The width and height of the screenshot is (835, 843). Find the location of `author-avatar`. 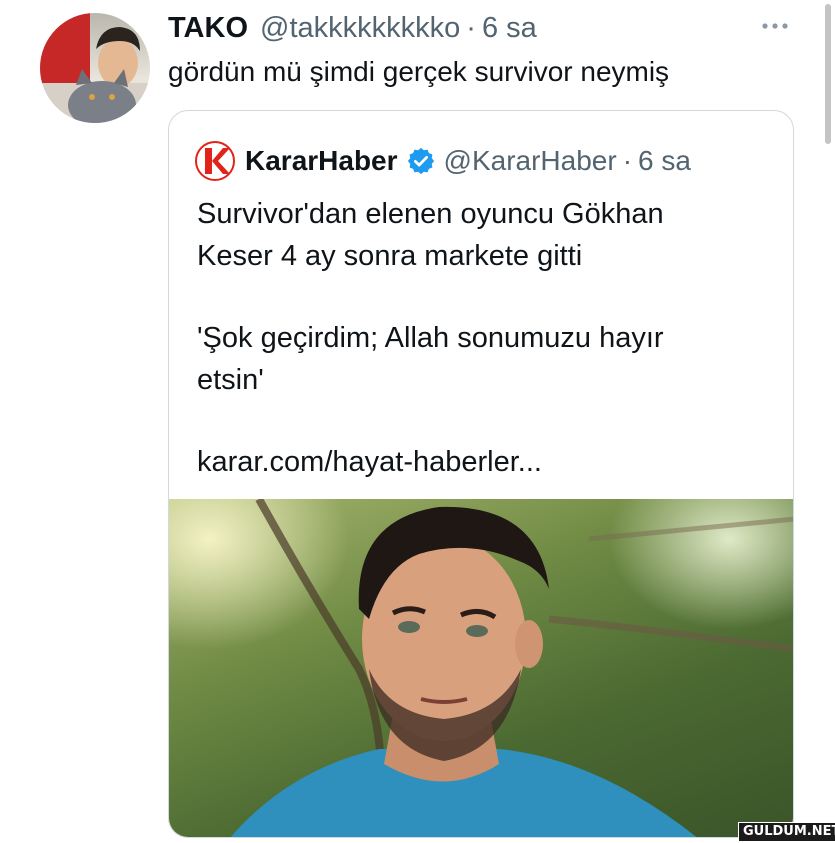

author-avatar is located at coordinates (95, 68).